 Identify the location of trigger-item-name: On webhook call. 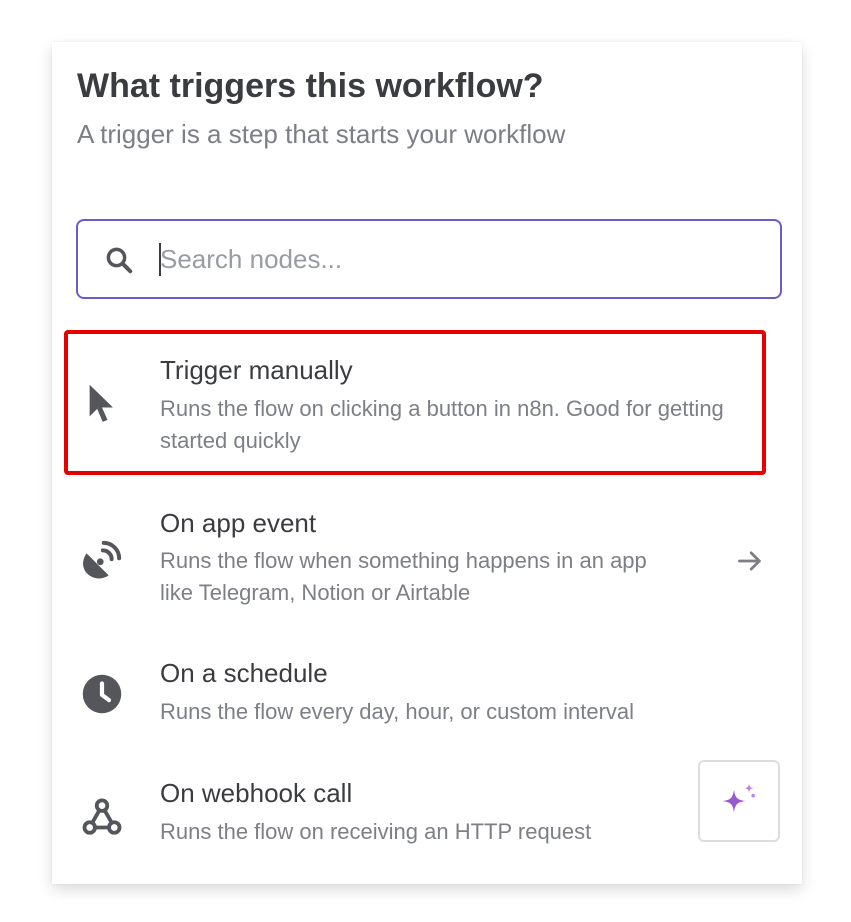
(256, 793).